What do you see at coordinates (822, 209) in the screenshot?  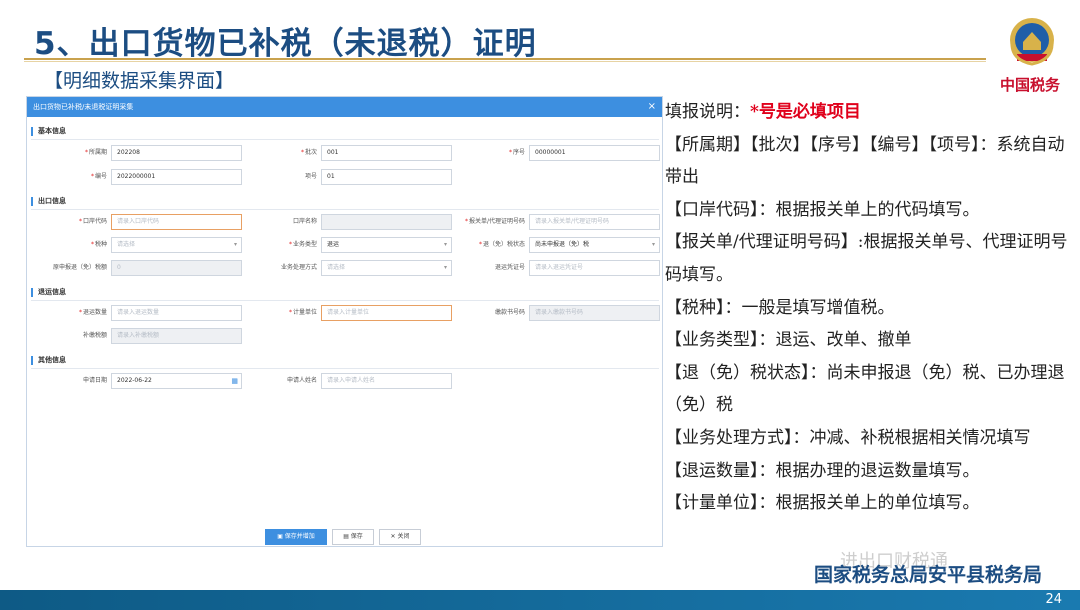 I see `instruction-item: 【口岸代码】：根据报关单上的代码填写。` at bounding box center [822, 209].